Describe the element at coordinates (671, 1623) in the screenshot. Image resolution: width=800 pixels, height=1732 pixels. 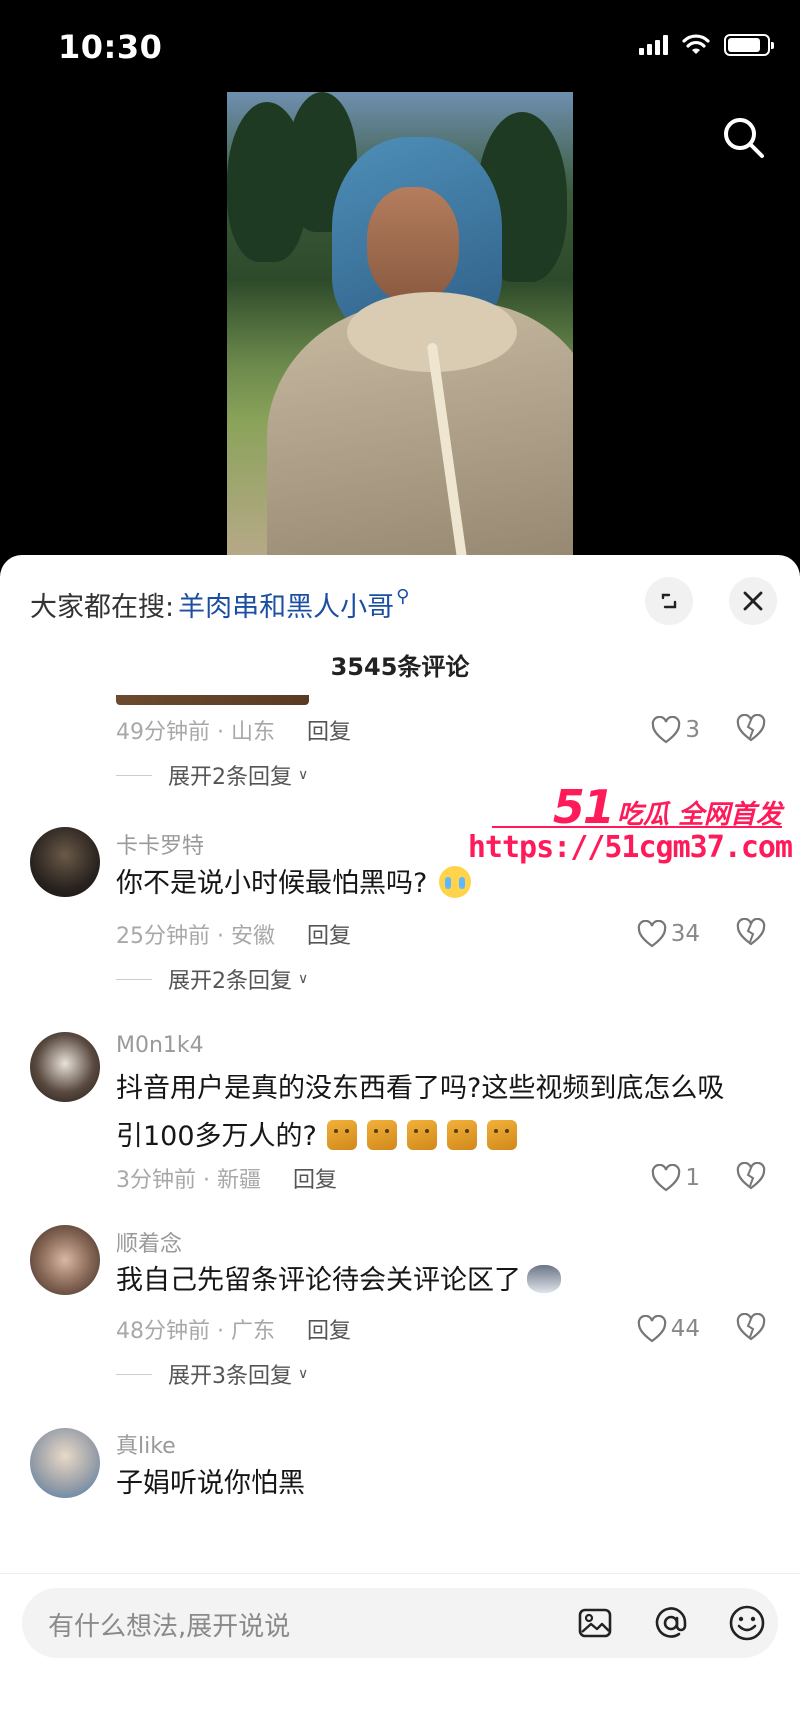
I see `at-icon` at that location.